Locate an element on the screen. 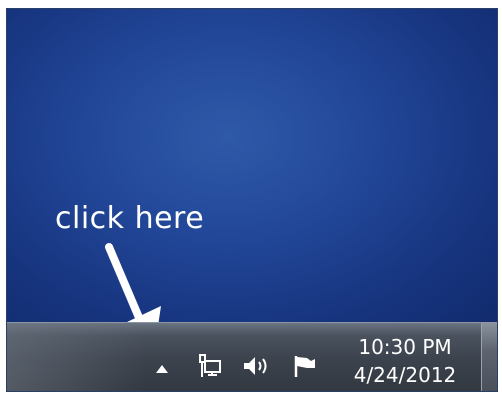 The image size is (502, 396). flag-icon is located at coordinates (304, 366).